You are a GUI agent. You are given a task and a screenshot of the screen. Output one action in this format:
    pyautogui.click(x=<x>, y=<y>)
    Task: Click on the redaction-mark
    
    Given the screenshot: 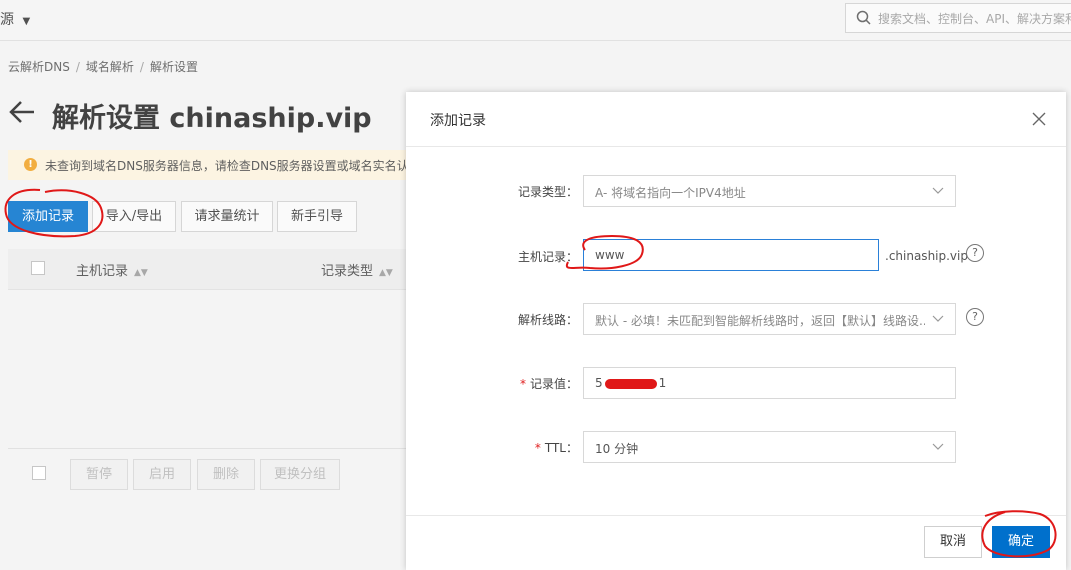 What is the action you would take?
    pyautogui.click(x=630, y=383)
    